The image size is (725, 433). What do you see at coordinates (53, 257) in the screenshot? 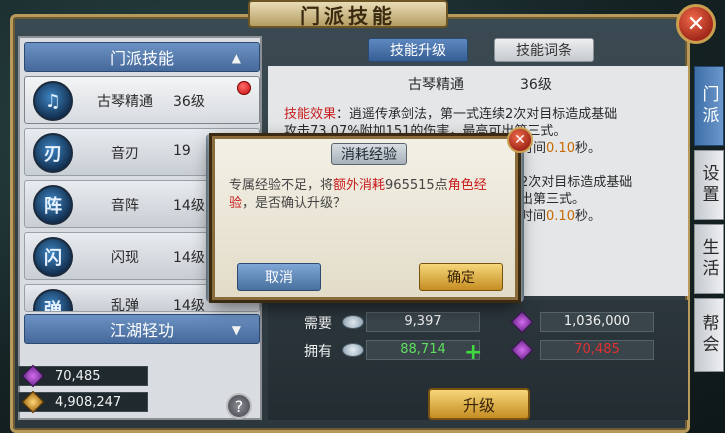
I see `flash-skill-icon: 闪` at bounding box center [53, 257].